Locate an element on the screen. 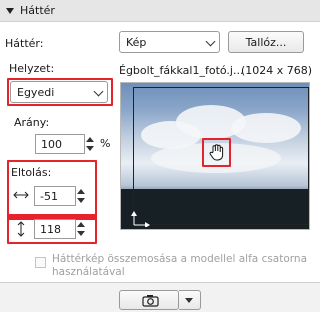 The height and width of the screenshot is (312, 320). background-select-value: Kép is located at coordinates (136, 42).